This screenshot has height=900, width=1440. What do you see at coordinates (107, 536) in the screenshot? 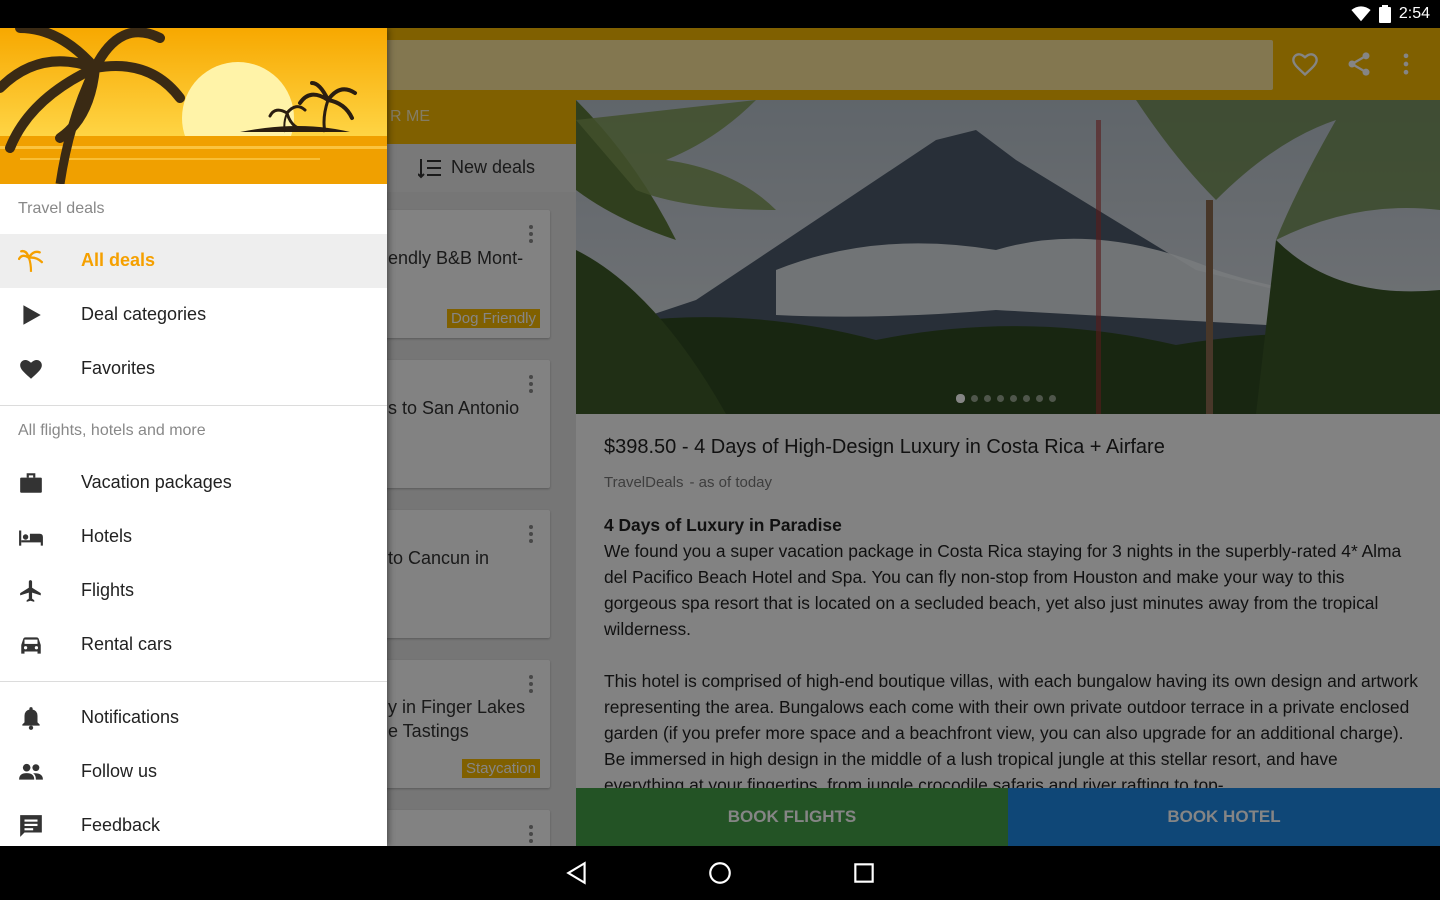
I see `drawer-item-label: Hotels` at bounding box center [107, 536].